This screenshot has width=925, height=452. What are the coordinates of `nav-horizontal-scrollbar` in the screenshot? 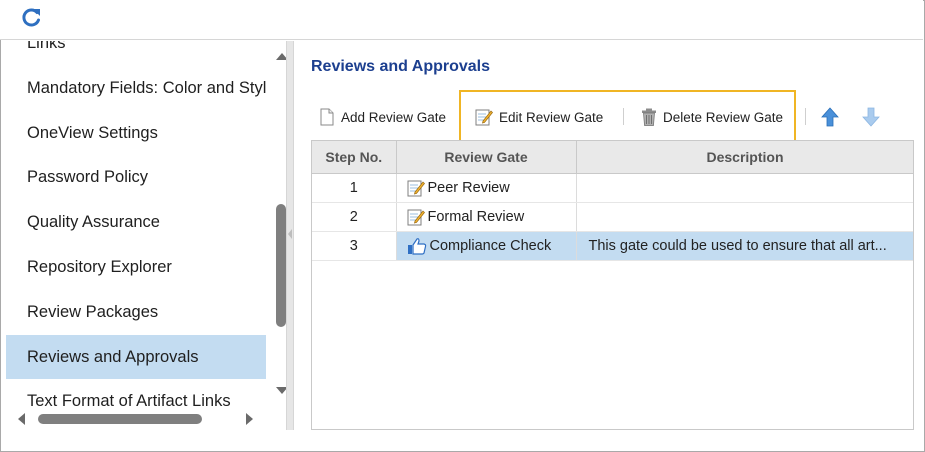 It's located at (137, 419).